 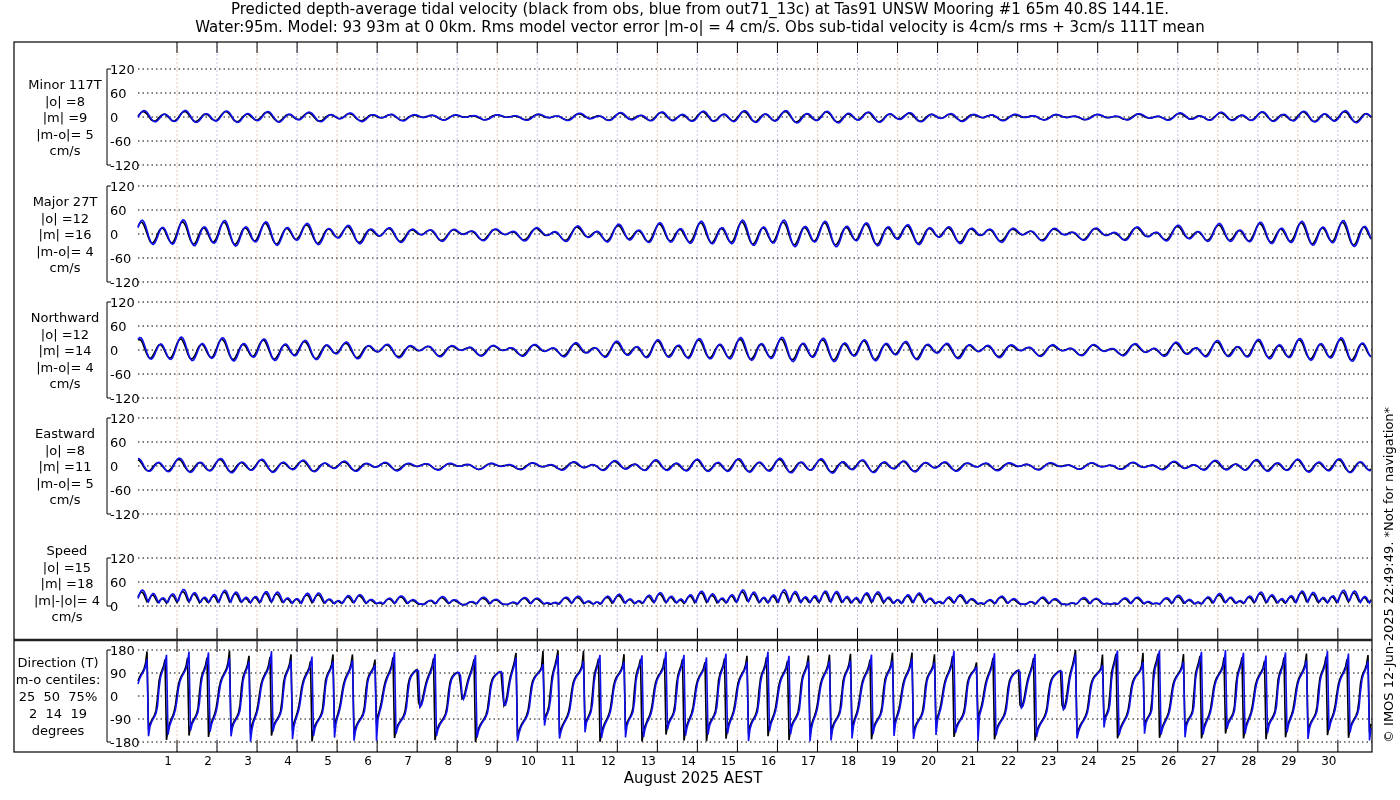 I want to click on axis-tick-label: 29, so click(x=1289, y=761).